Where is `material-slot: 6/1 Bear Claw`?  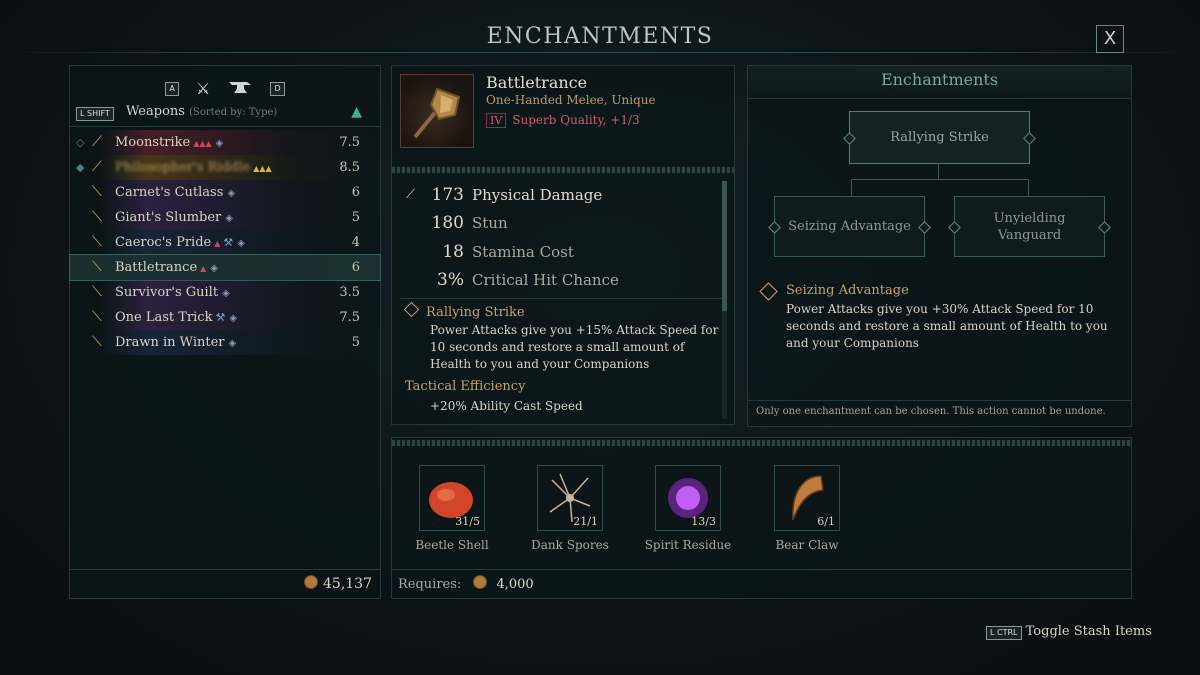 material-slot: 6/1 Bear Claw is located at coordinates (807, 508).